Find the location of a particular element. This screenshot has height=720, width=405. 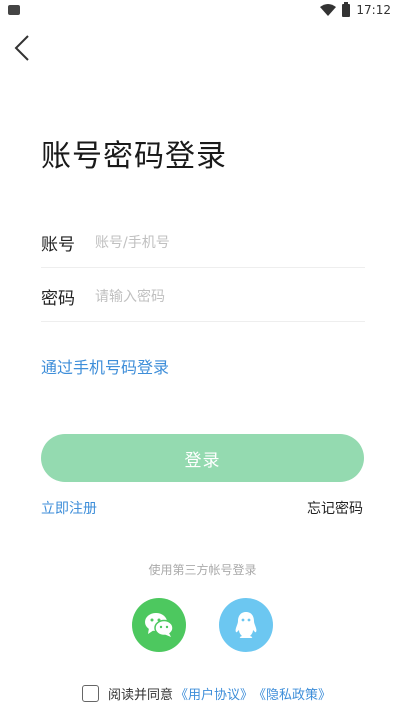

page-title: 账号密码登录 is located at coordinates (134, 156).